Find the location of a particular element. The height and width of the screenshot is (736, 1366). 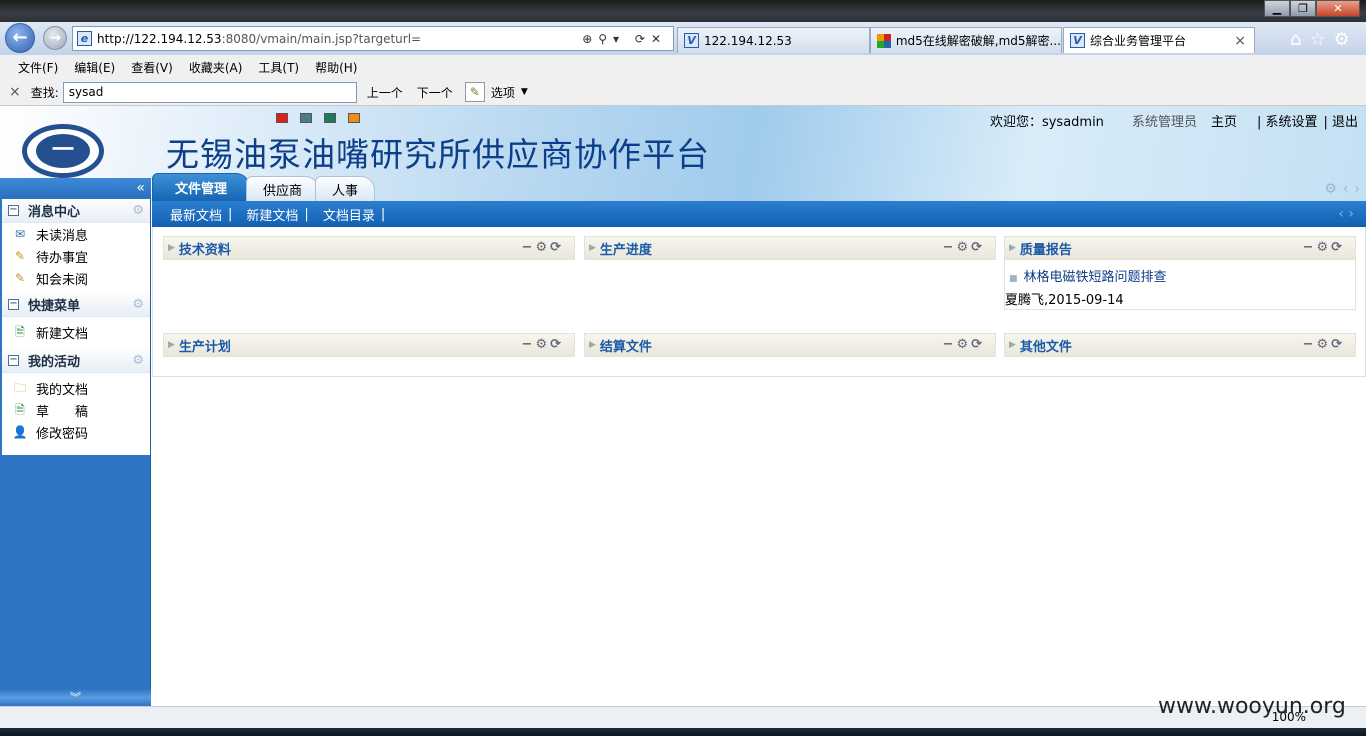

subnav-arrows: ‹ › is located at coordinates (1346, 214).